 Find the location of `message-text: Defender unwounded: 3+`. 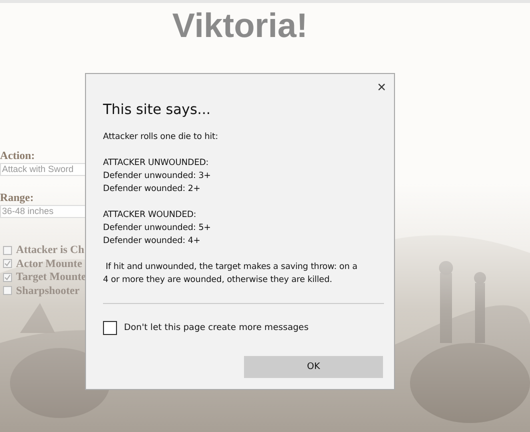

message-text: Defender unwounded: 3+ is located at coordinates (157, 176).